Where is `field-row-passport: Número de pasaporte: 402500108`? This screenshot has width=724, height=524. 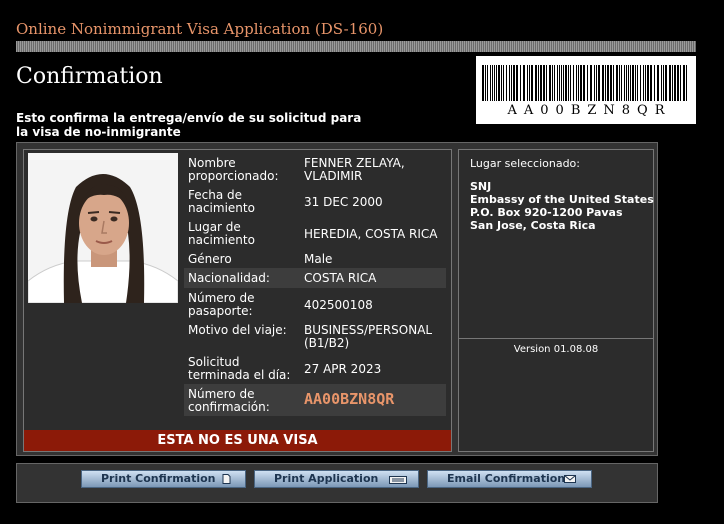
field-row-passport: Número de pasaporte: 402500108 is located at coordinates (315, 306).